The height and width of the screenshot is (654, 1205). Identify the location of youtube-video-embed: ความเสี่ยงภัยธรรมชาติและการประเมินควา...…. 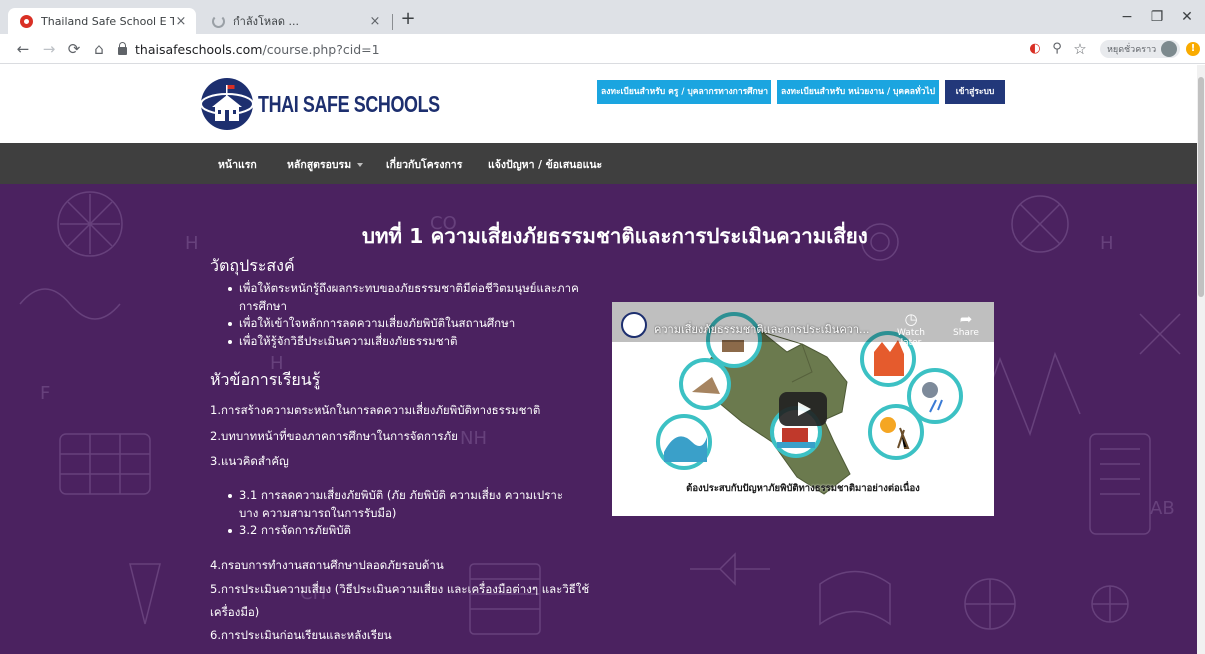
(803, 409).